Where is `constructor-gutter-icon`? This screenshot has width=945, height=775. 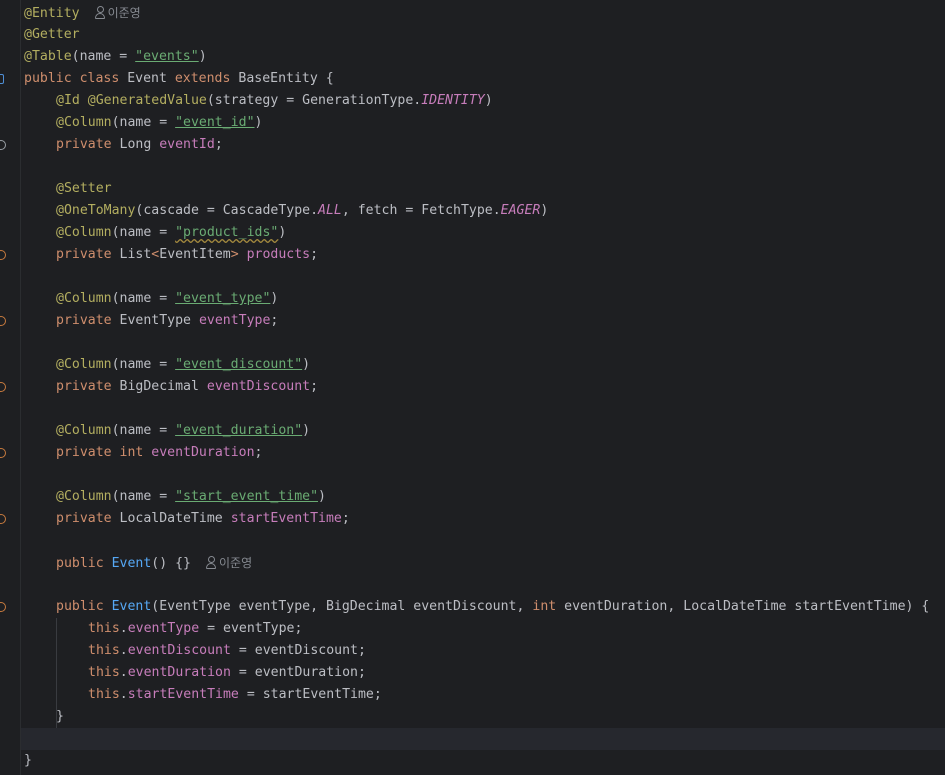 constructor-gutter-icon is located at coordinates (3, 607).